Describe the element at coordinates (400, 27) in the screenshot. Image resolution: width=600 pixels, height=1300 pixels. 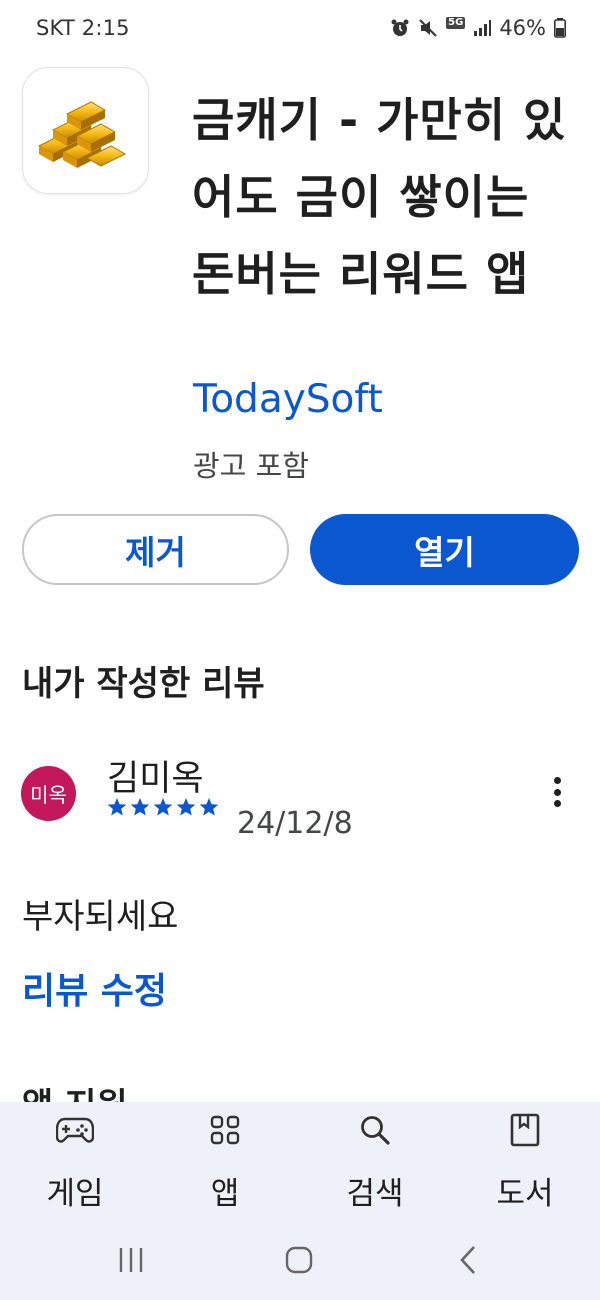
I see `alarm-icon` at that location.